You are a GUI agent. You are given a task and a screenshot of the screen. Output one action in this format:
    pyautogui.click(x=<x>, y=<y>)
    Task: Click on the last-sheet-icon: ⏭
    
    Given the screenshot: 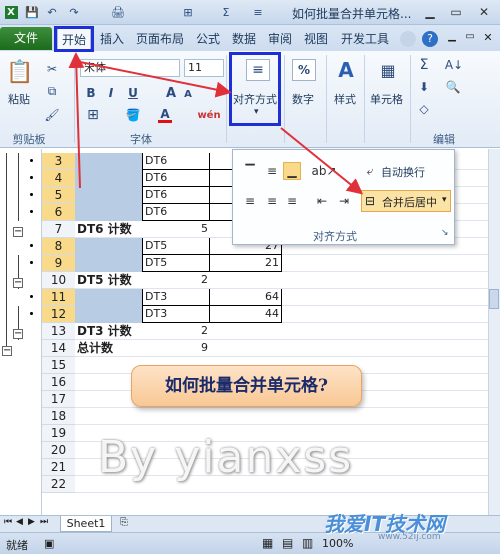 What is the action you would take?
    pyautogui.click(x=44, y=522)
    